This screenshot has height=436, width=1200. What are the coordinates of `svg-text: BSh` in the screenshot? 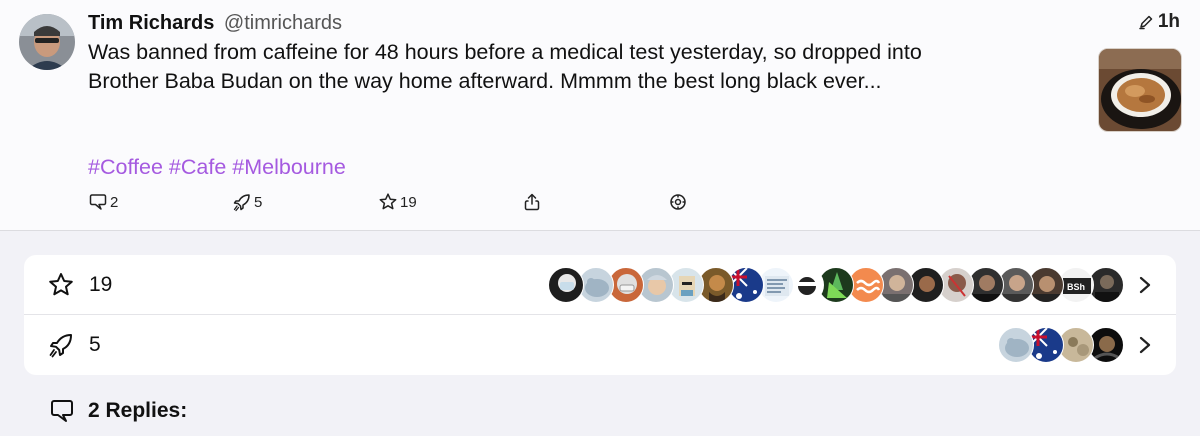 It's located at (1076, 287).